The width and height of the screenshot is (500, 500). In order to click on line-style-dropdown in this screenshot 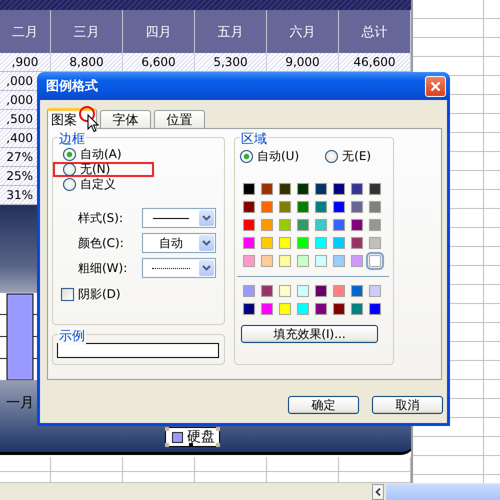, I will do `click(179, 218)`.